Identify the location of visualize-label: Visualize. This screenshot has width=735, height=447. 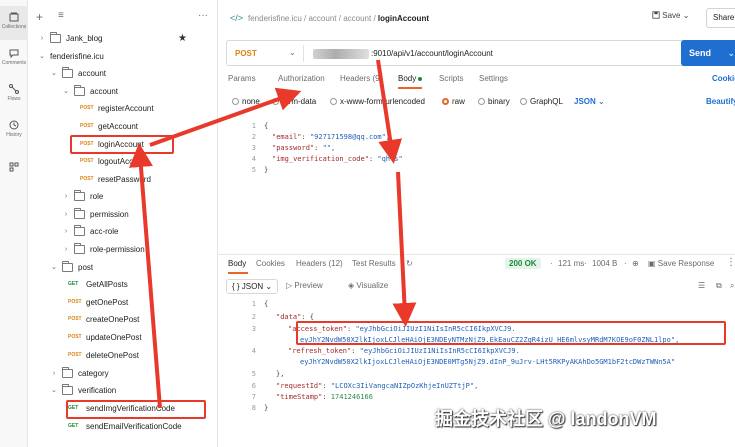
(372, 285).